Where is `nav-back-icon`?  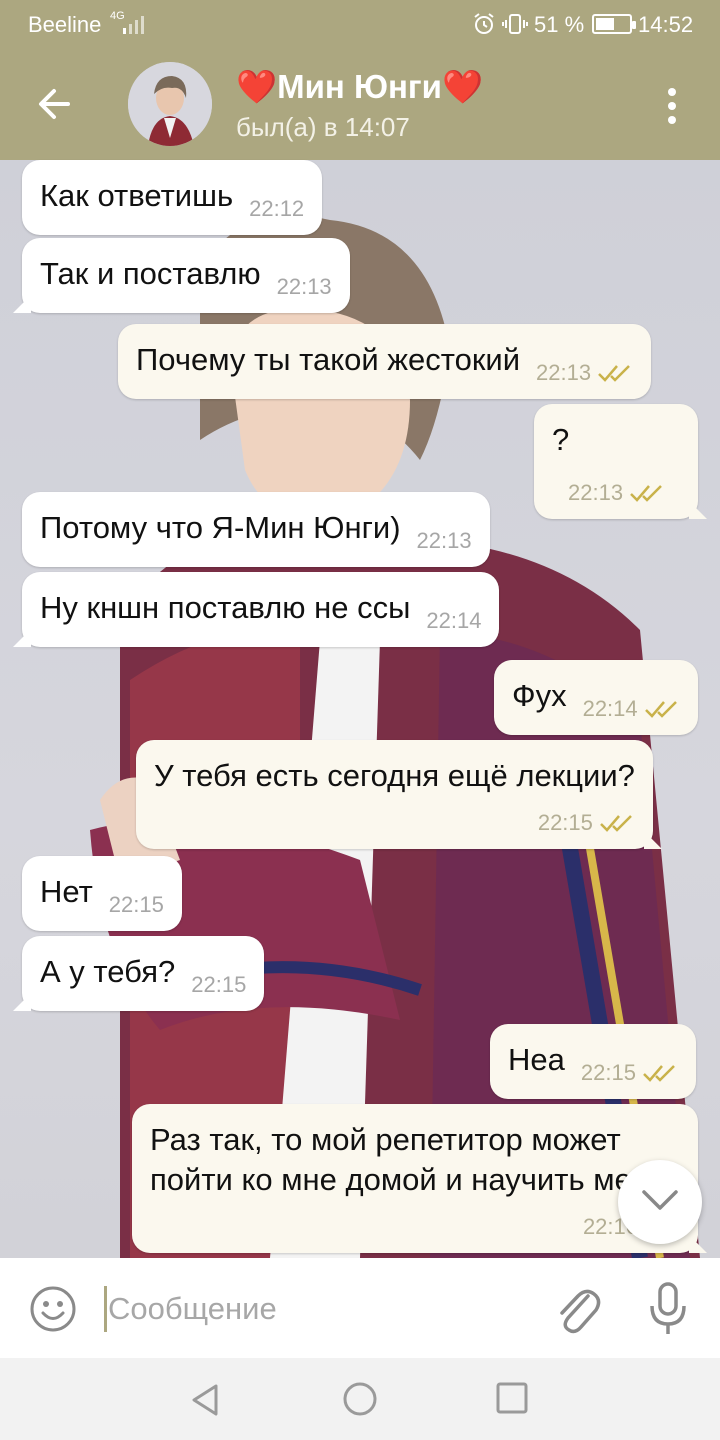 nav-back-icon is located at coordinates (206, 1400).